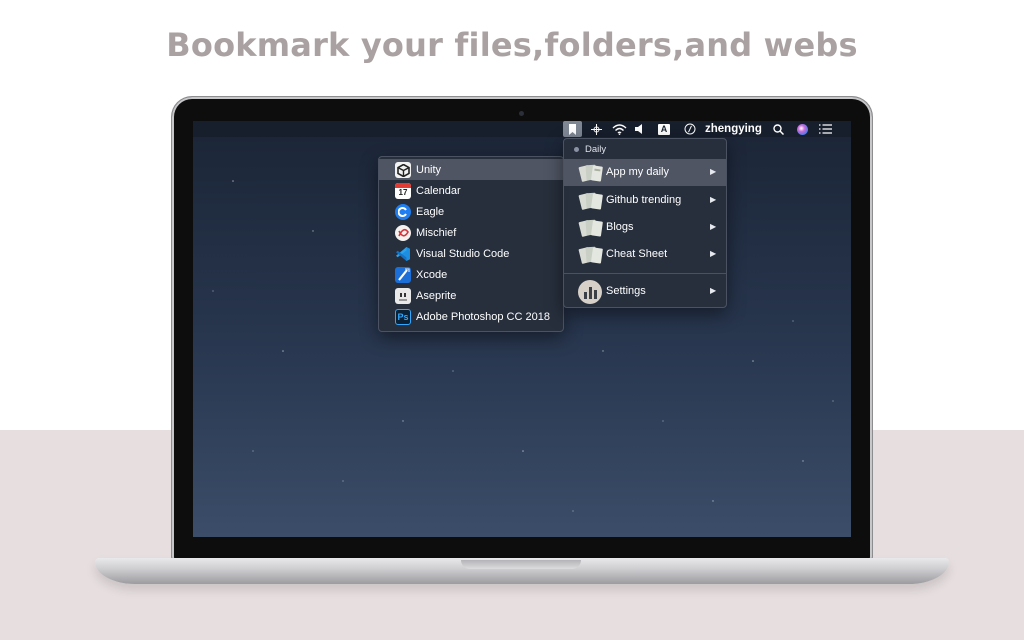 The height and width of the screenshot is (640, 1024). I want to click on menu-bar: A zhengying, so click(522, 129).